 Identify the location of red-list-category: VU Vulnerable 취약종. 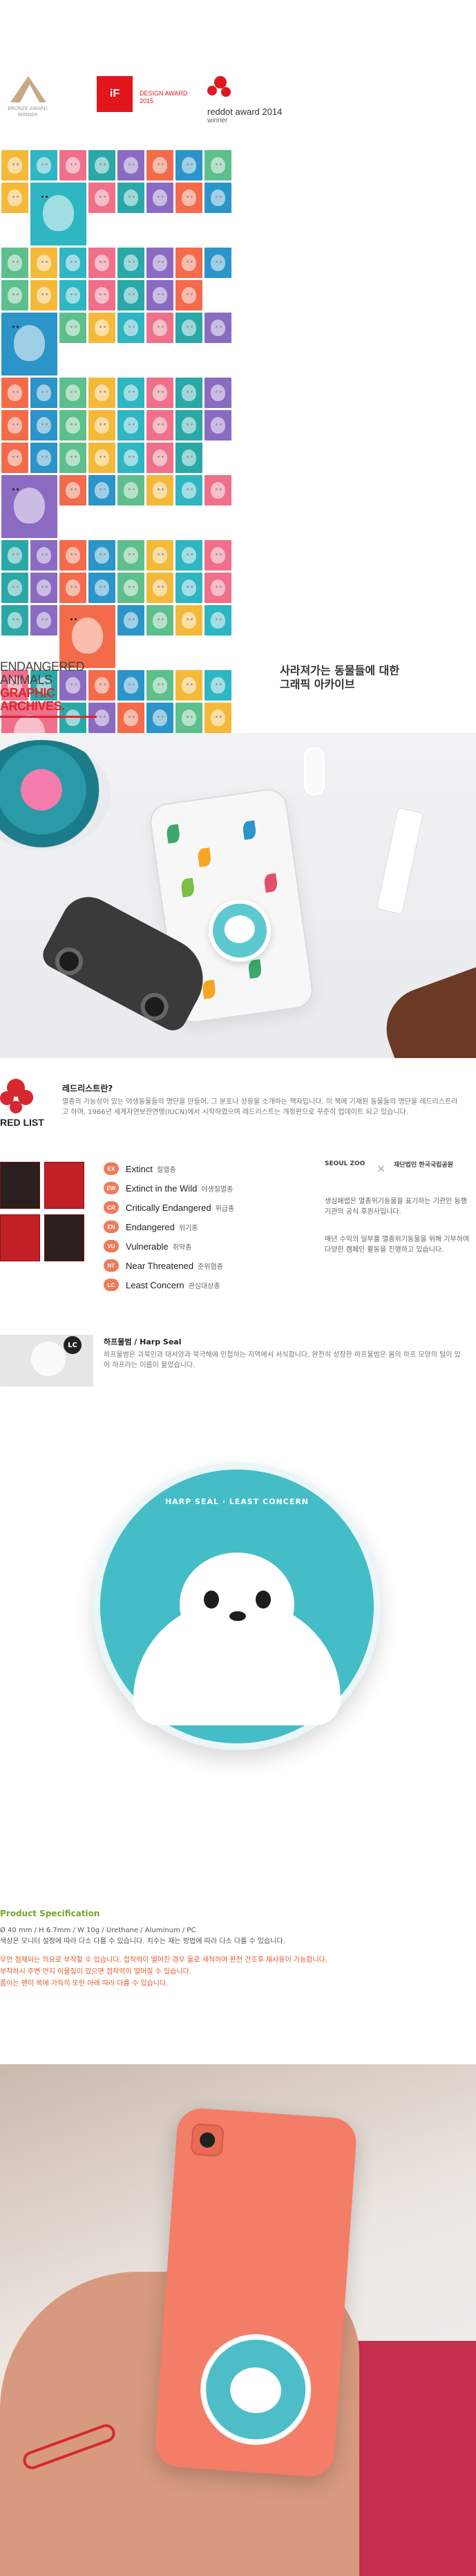
(169, 1246).